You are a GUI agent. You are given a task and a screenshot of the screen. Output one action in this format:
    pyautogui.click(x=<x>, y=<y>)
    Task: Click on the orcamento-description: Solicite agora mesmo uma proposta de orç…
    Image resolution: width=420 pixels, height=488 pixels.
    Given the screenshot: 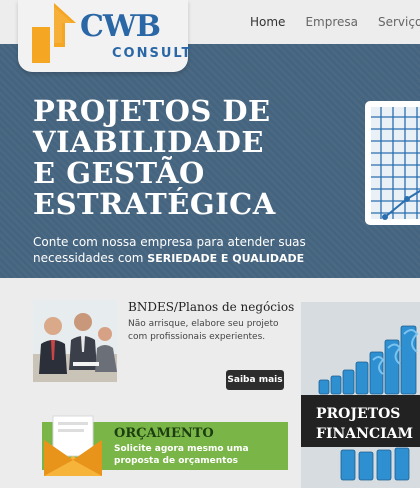 What is the action you would take?
    pyautogui.click(x=181, y=455)
    